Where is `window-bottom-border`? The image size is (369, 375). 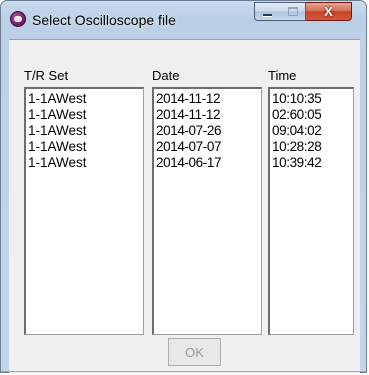
window-bottom-border is located at coordinates (183, 371).